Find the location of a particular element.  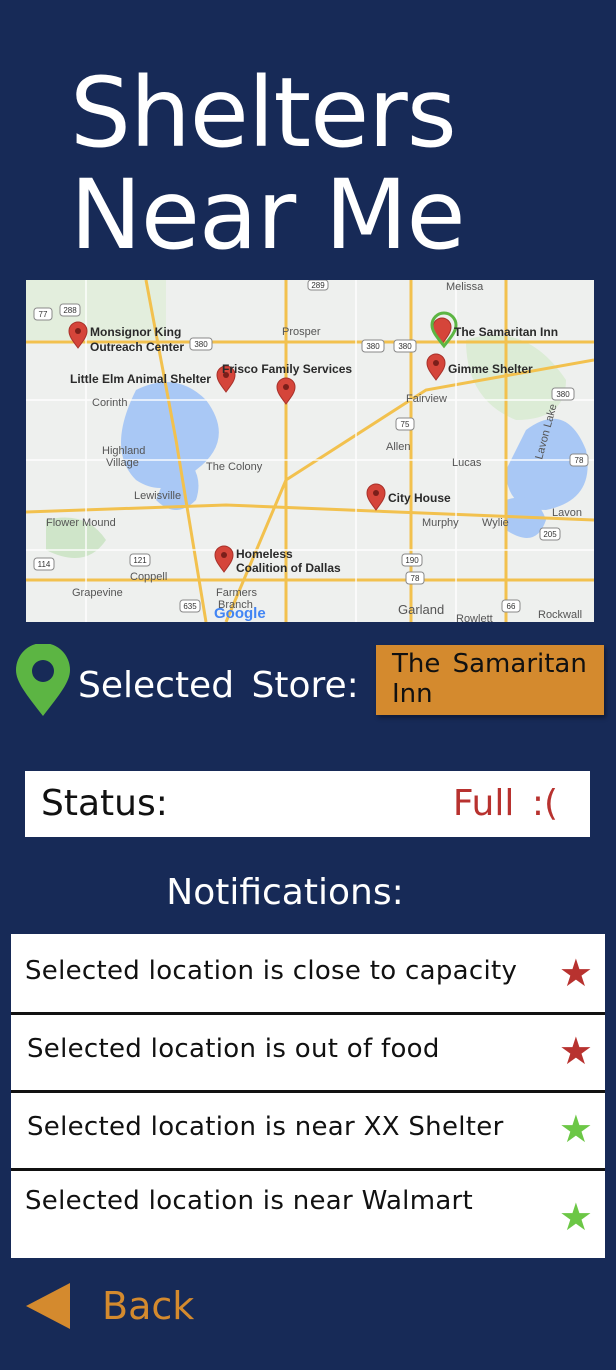

route-shield: 121 is located at coordinates (140, 560).